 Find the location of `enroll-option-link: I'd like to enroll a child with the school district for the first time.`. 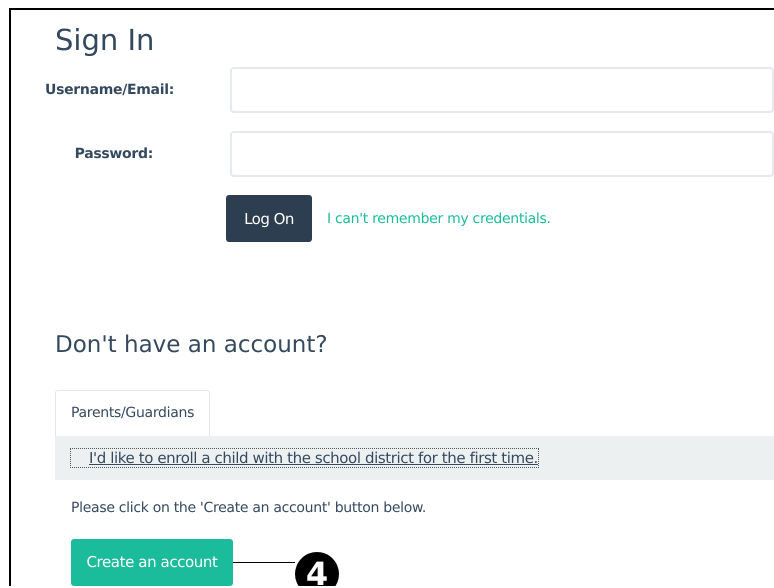

enroll-option-link: I'd like to enroll a child with the school district for the first time. is located at coordinates (304, 458).